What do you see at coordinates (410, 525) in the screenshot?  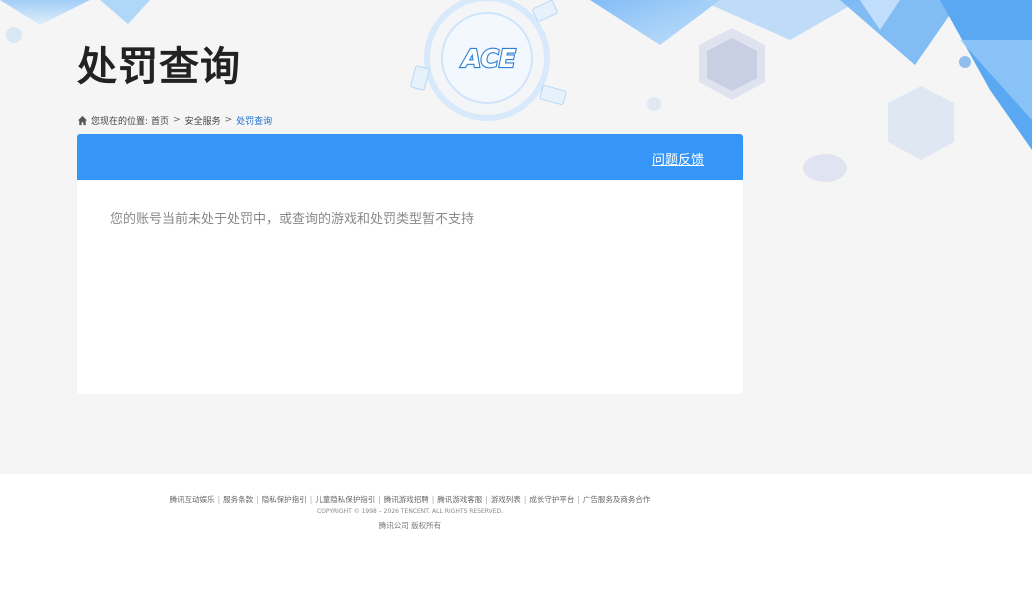 I see `rights-text: 腾讯公司 版权所有` at bounding box center [410, 525].